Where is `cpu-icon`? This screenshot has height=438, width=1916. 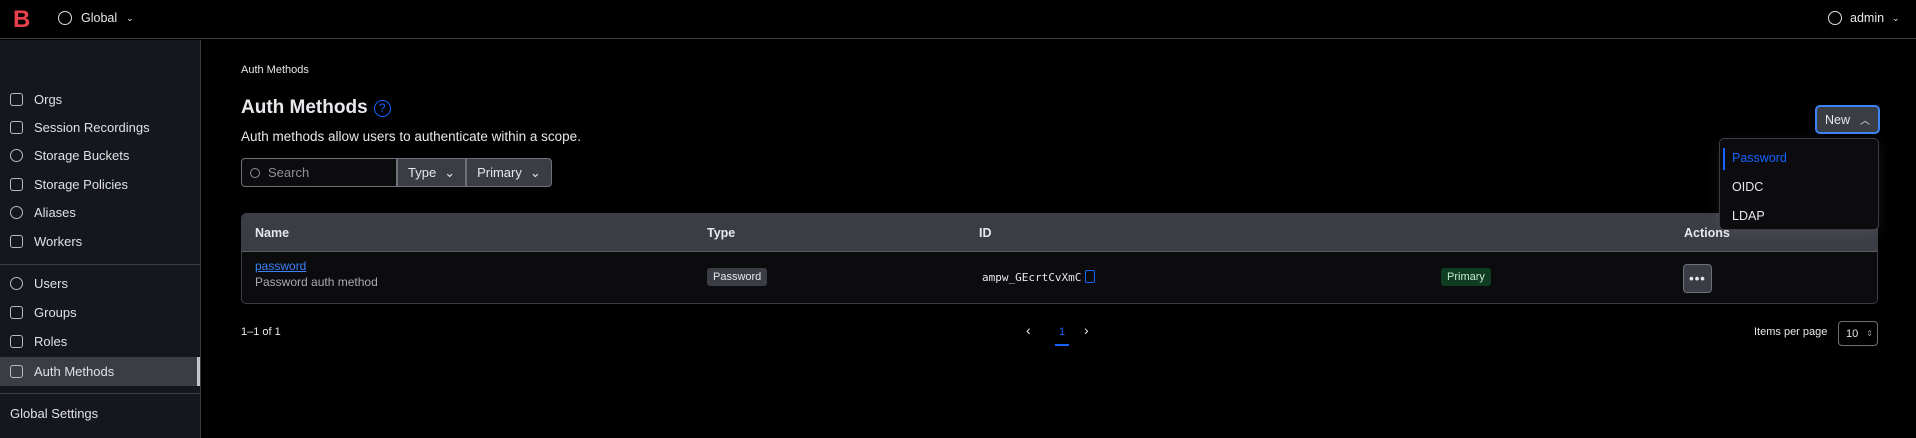 cpu-icon is located at coordinates (16, 241).